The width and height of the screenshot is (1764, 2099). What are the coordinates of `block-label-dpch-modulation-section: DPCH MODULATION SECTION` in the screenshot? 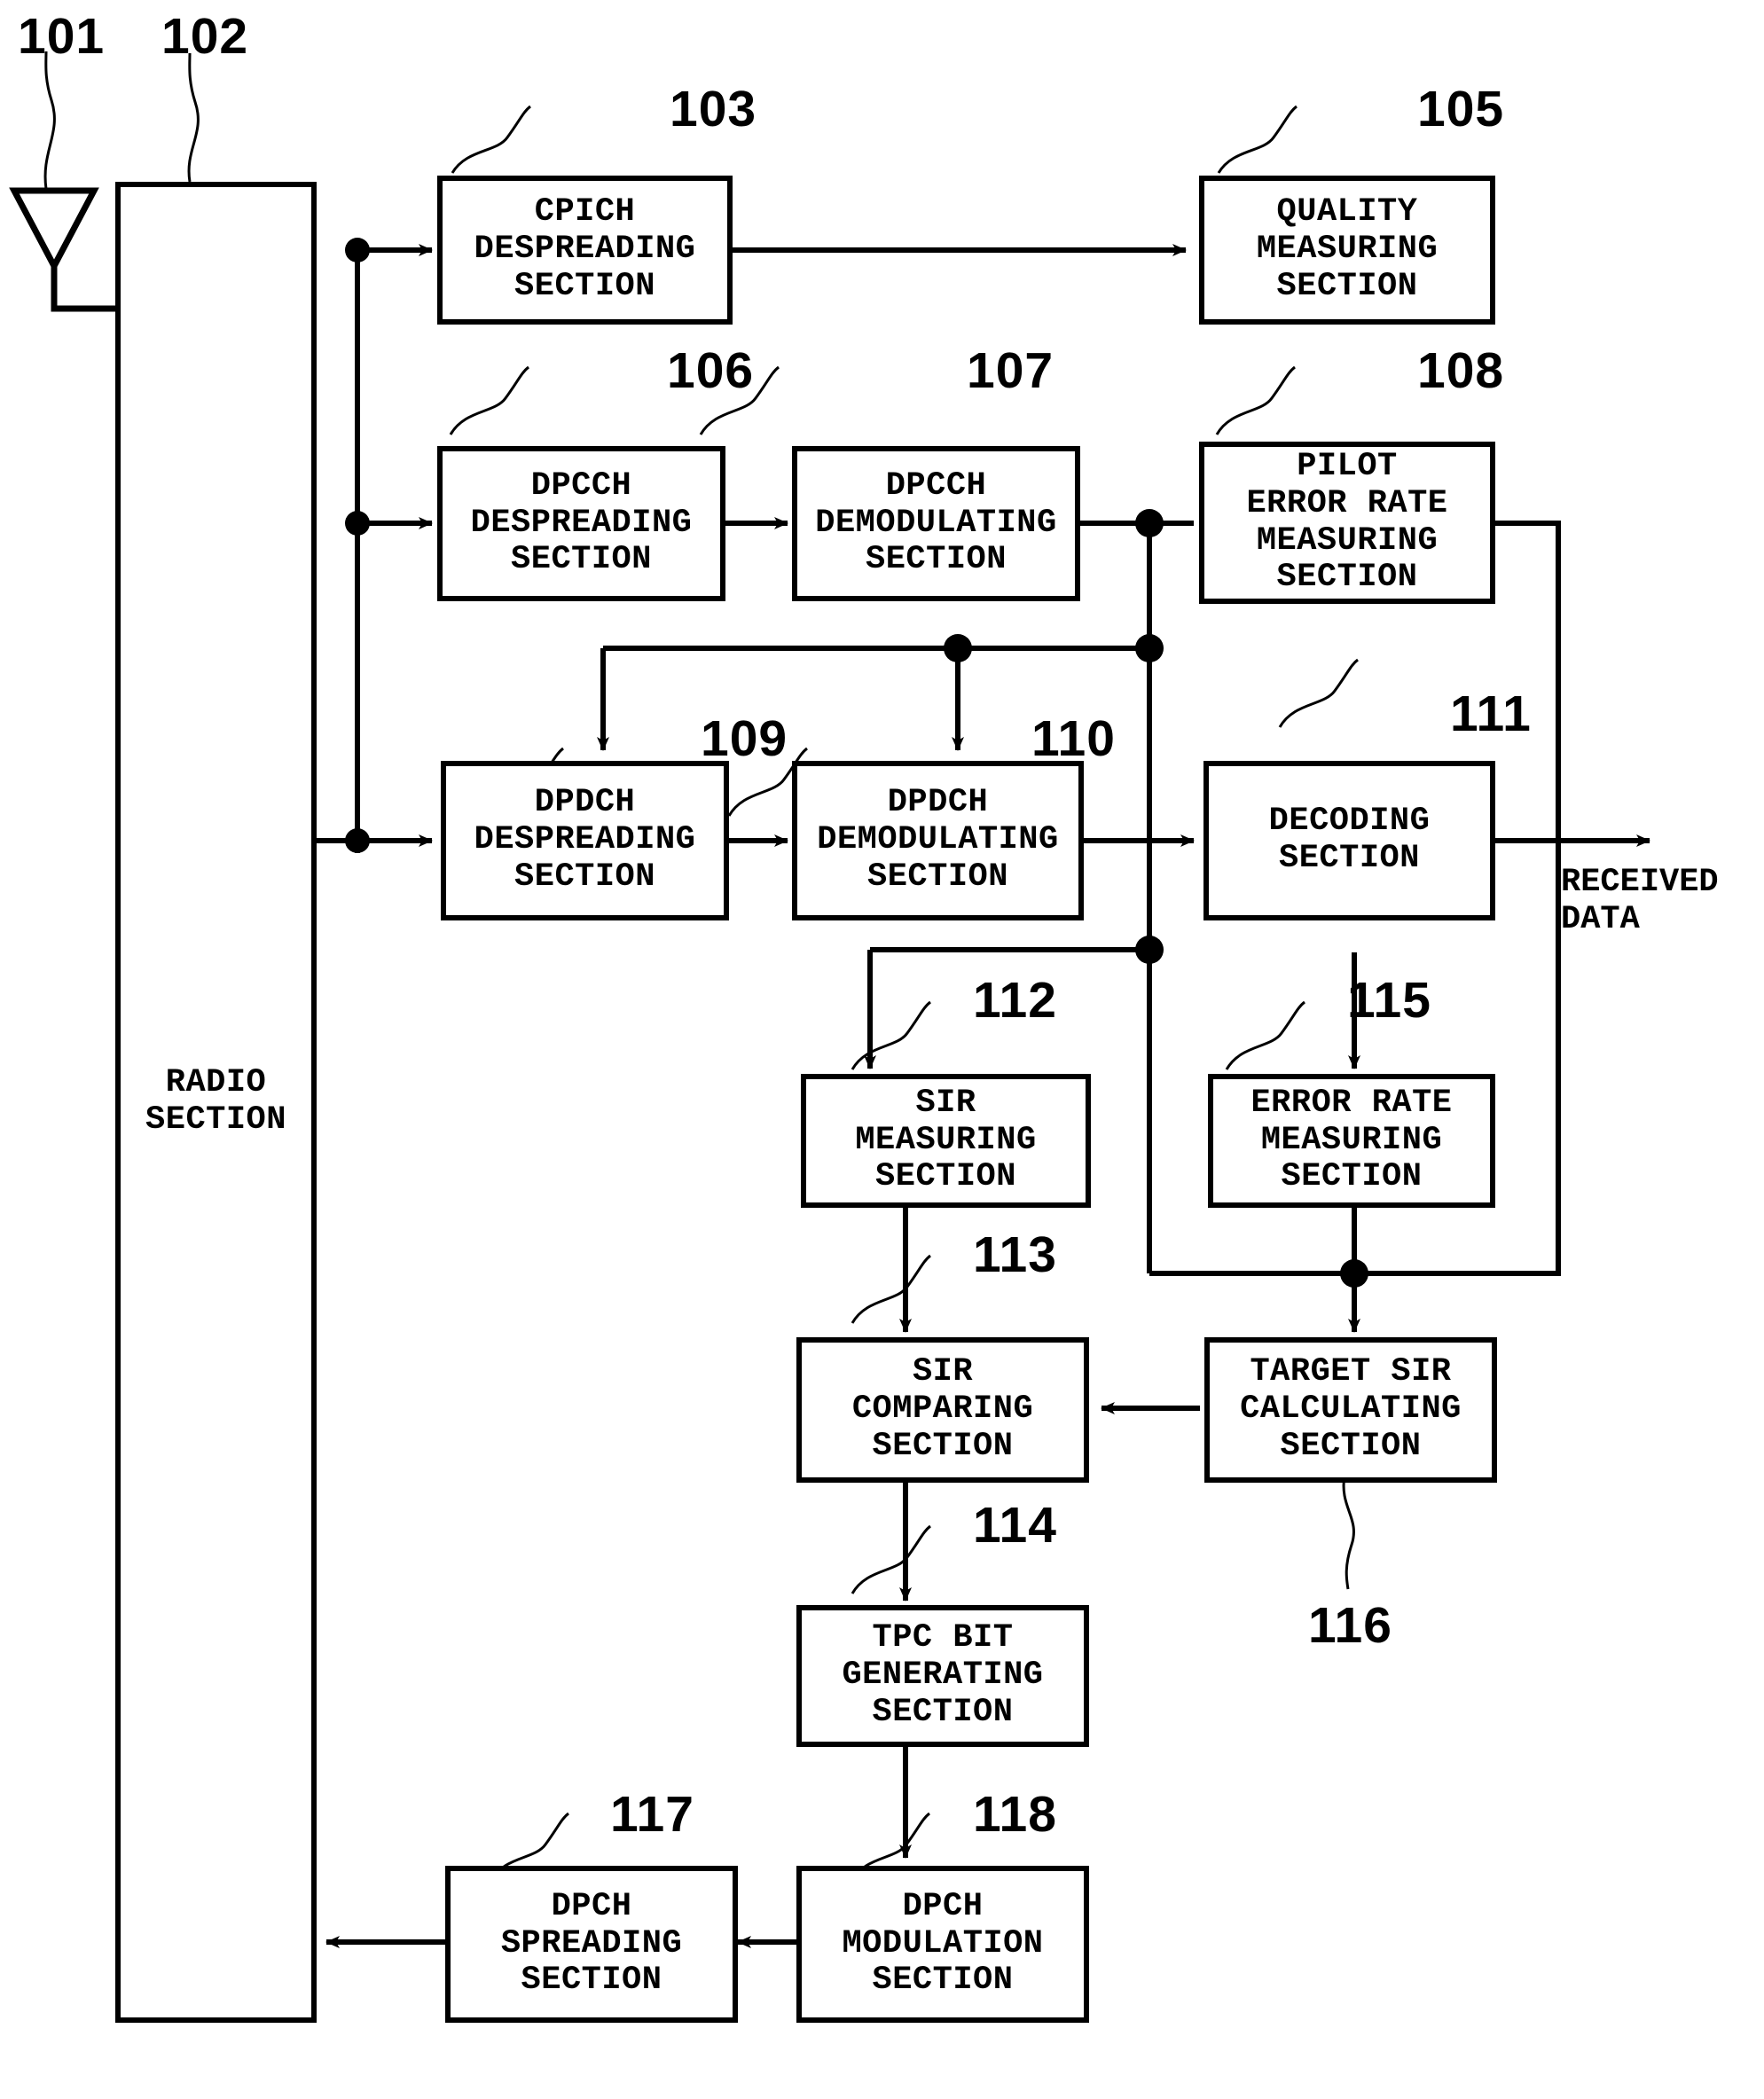 It's located at (943, 1943).